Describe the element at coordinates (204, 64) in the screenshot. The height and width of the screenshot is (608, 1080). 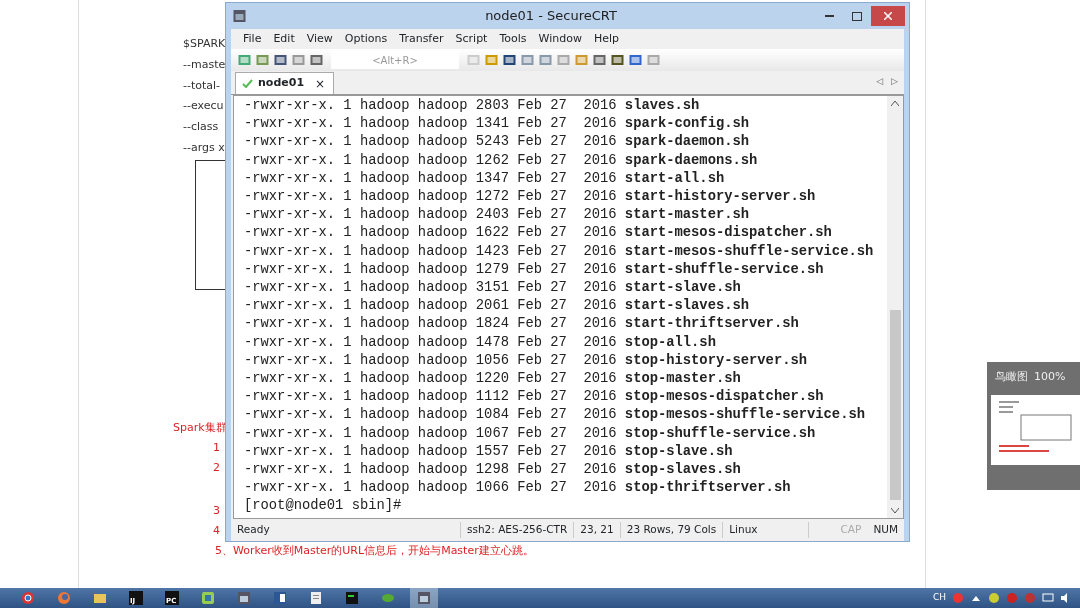
I see `document-text: --maste` at that location.